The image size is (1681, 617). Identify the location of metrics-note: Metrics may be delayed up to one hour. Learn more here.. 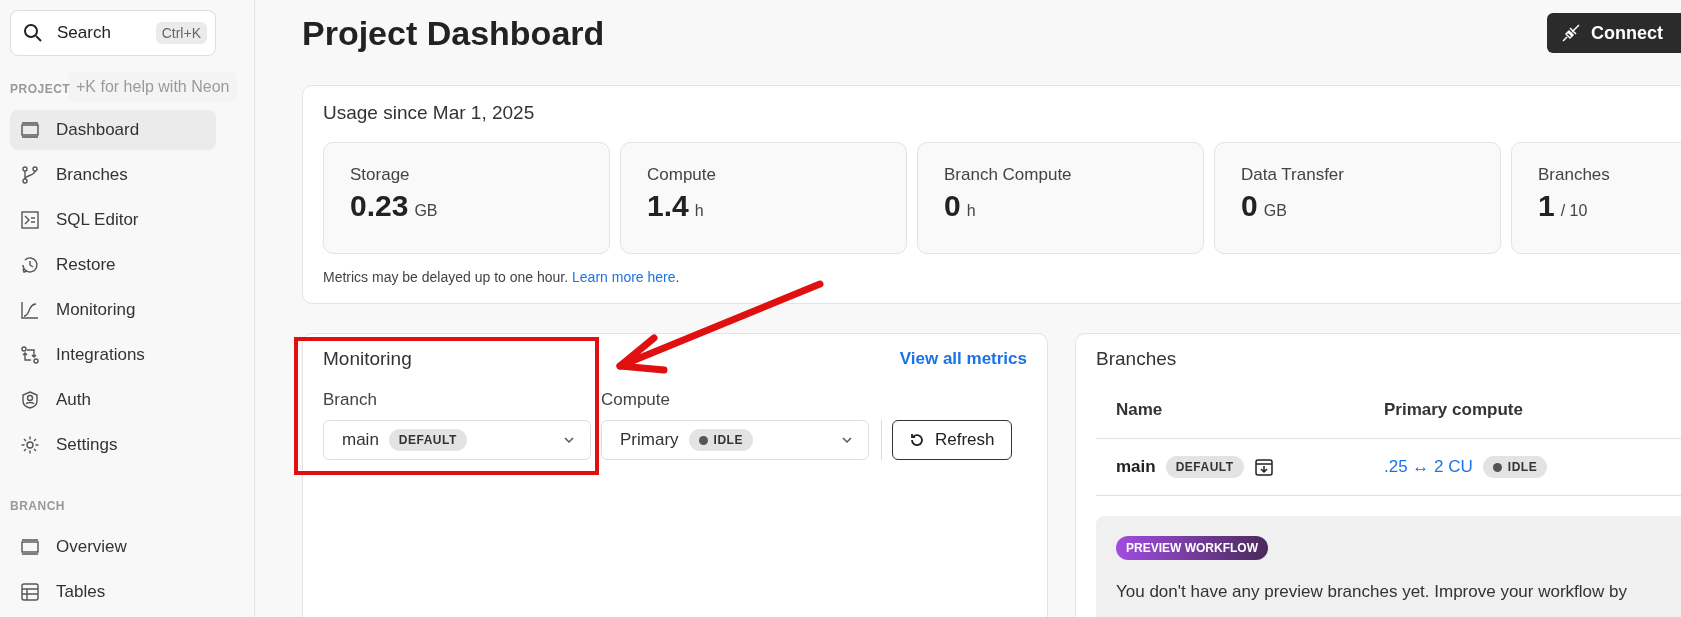
(502, 277).